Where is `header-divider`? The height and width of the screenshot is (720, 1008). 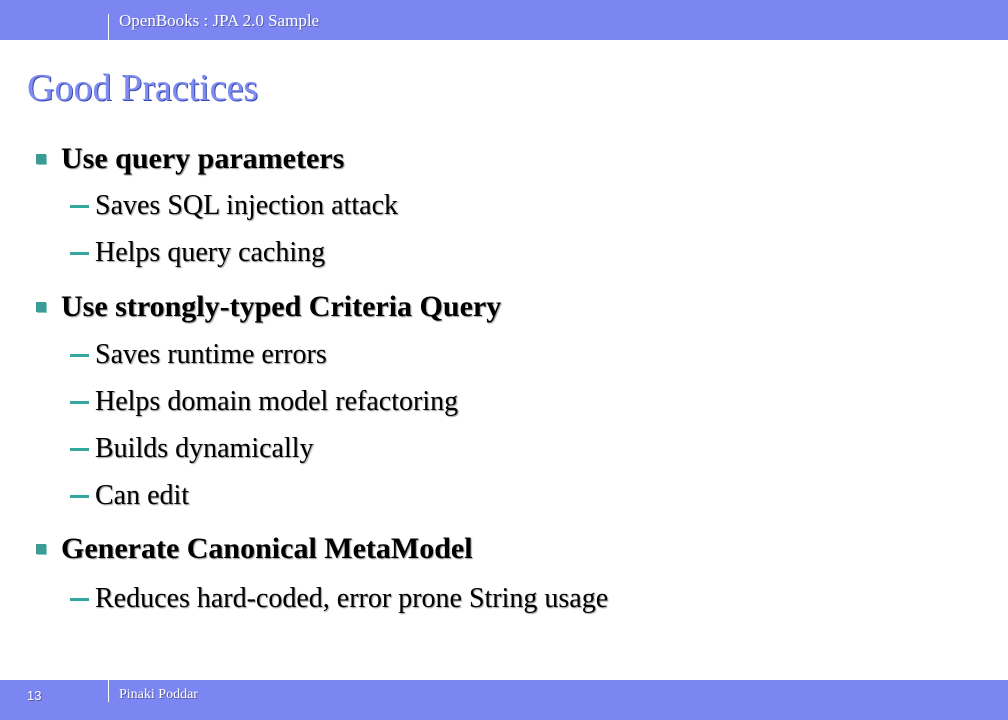
header-divider is located at coordinates (108, 27).